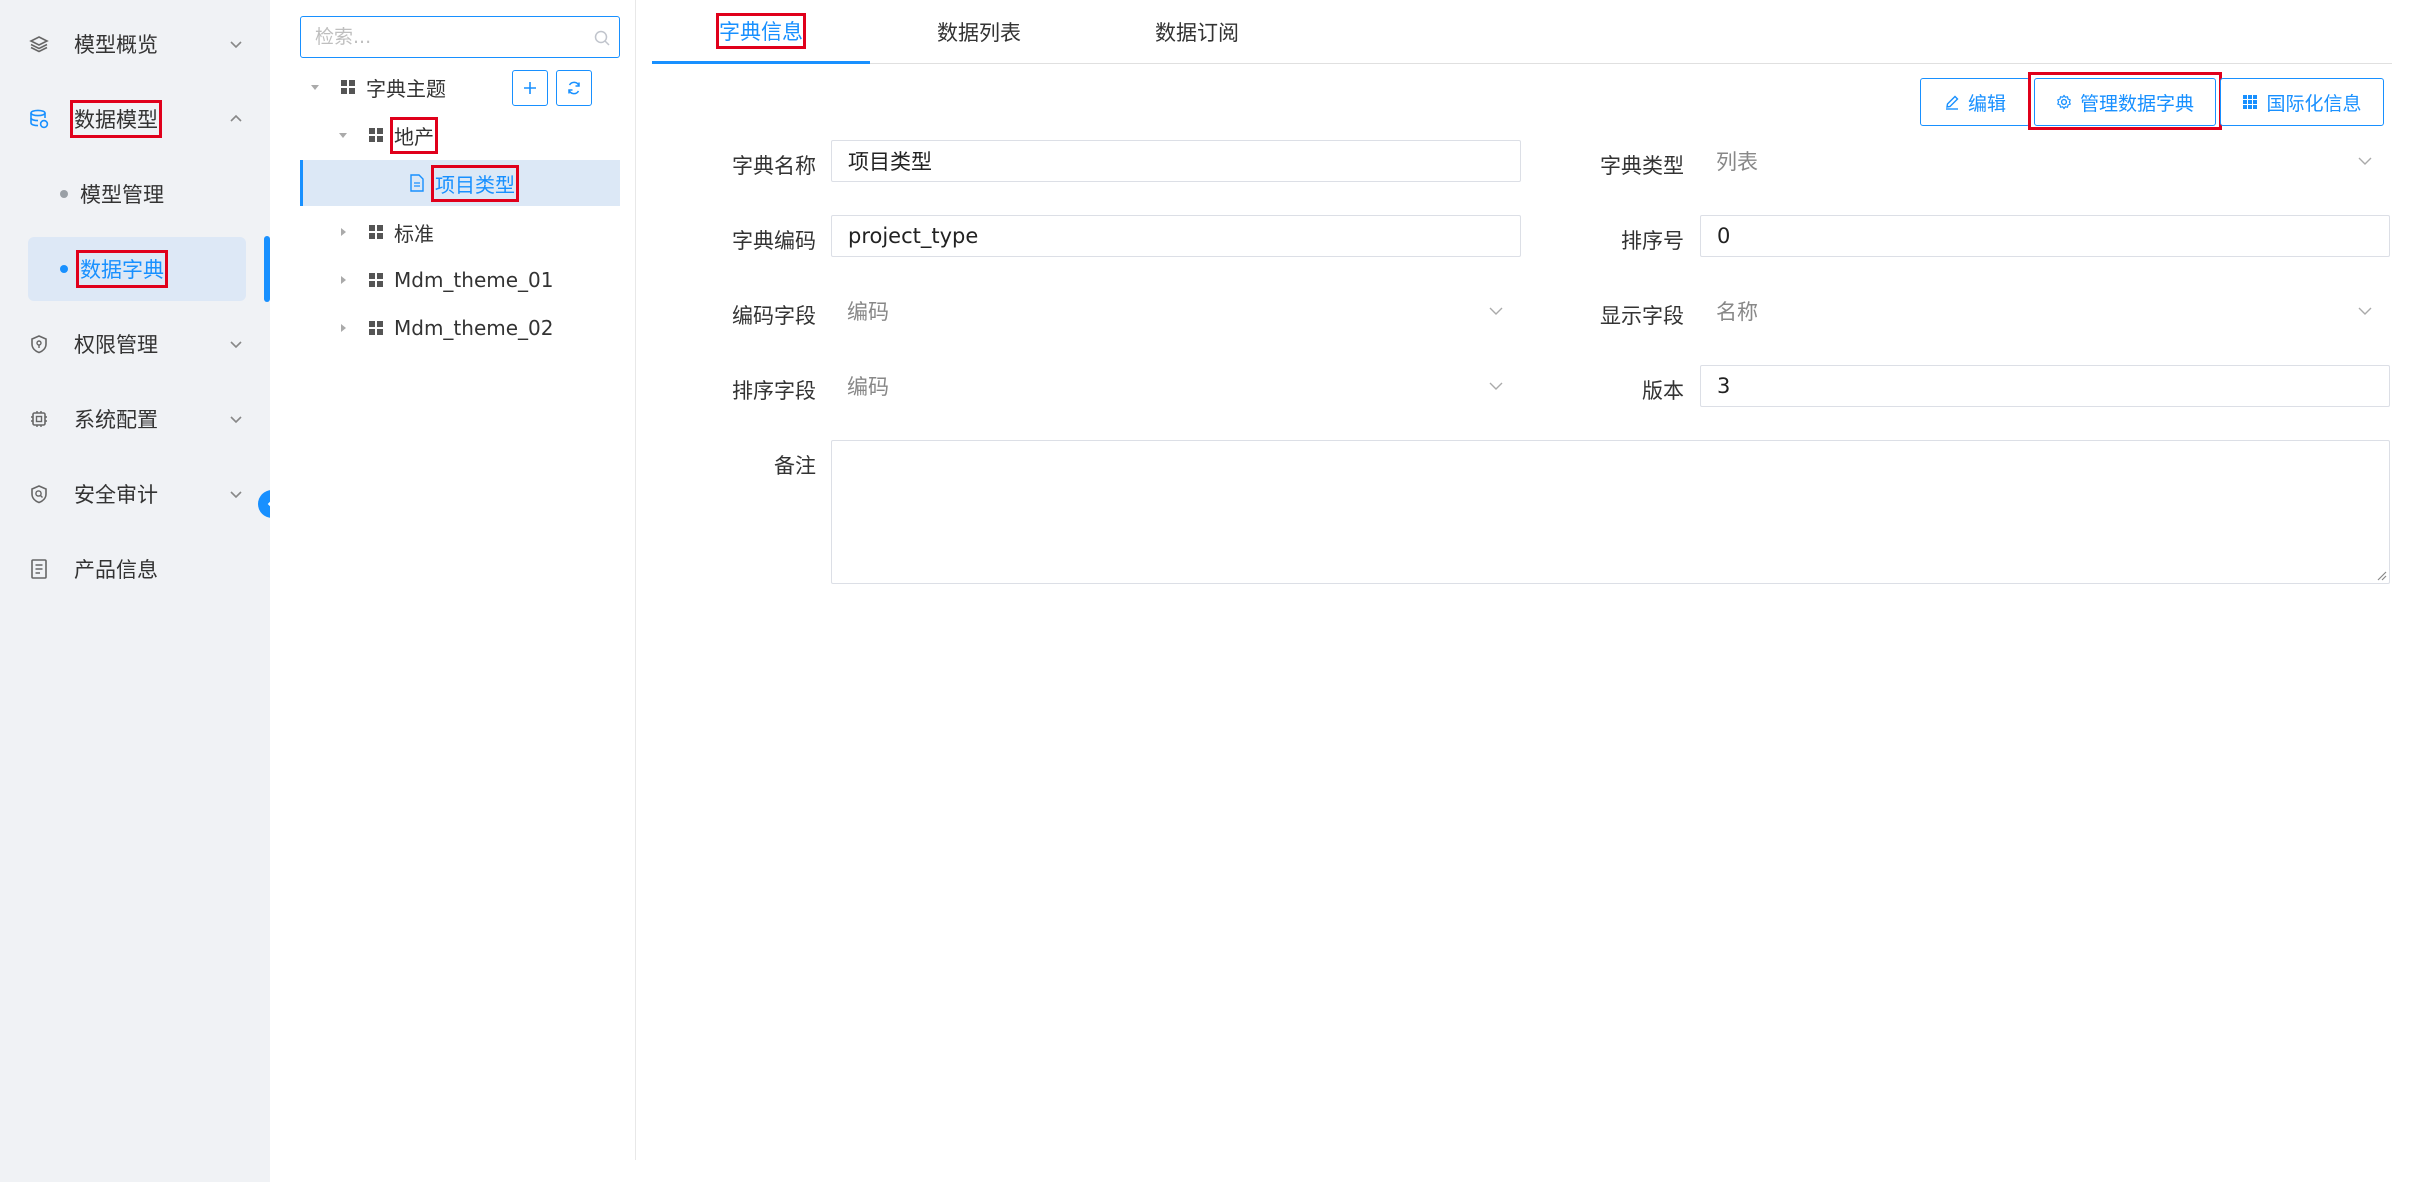 The image size is (2419, 1182). I want to click on code-field-value: 编码, so click(868, 312).